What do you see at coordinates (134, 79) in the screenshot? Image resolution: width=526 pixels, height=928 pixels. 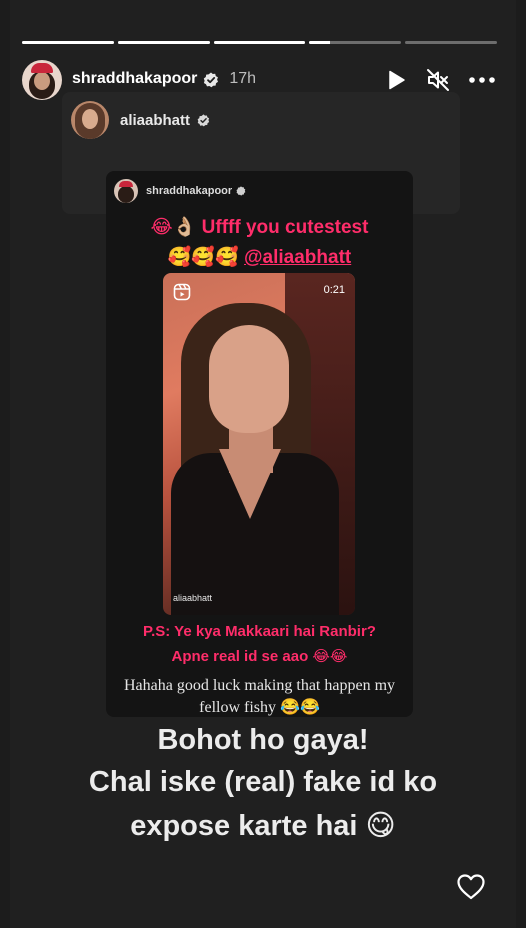 I see `story-username: shraddhakapoor` at bounding box center [134, 79].